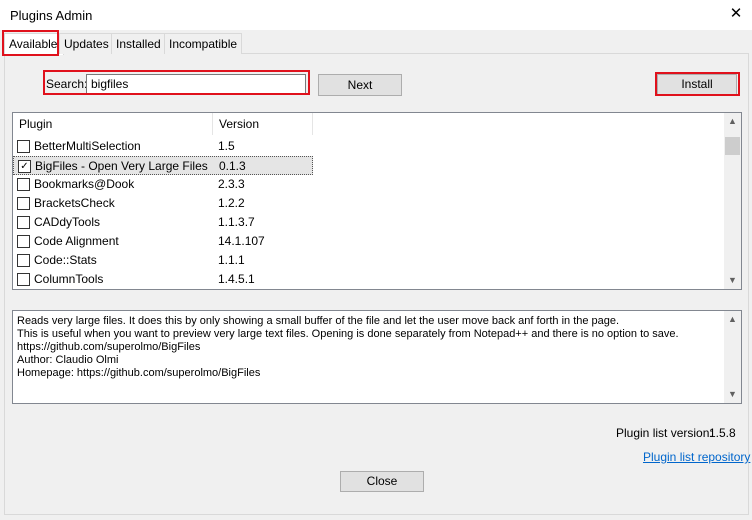 The height and width of the screenshot is (520, 752). I want to click on plugin-name: BigFiles - Open Very Large Files, so click(121, 166).